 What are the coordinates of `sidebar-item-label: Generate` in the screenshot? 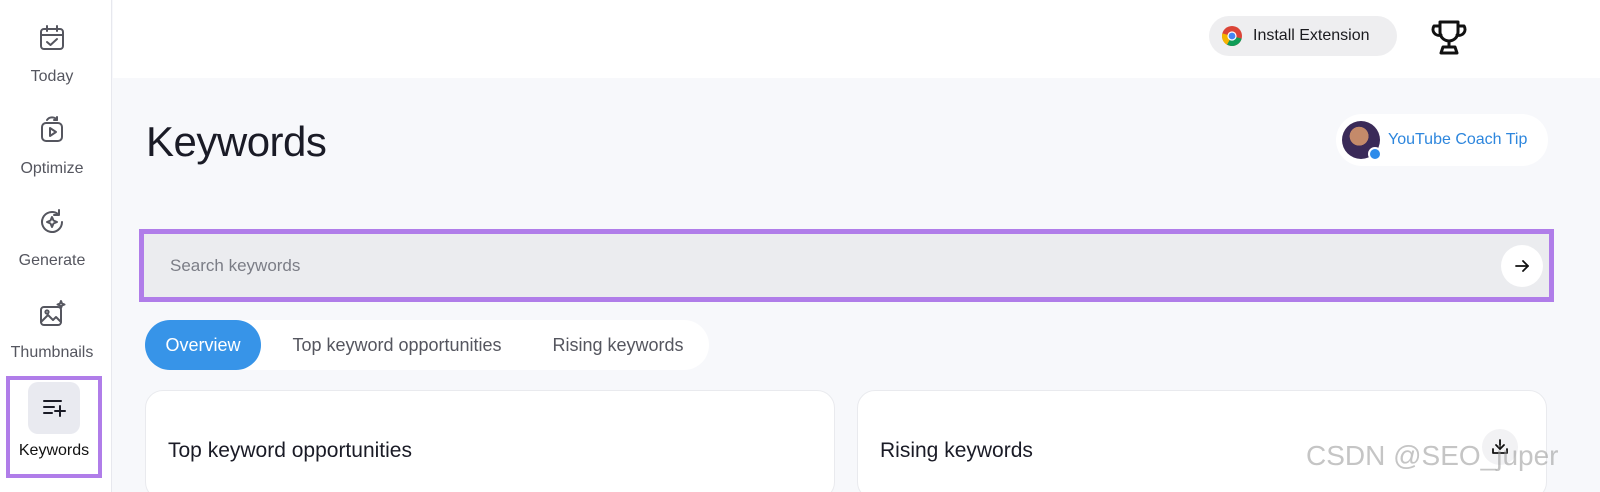 It's located at (52, 260).